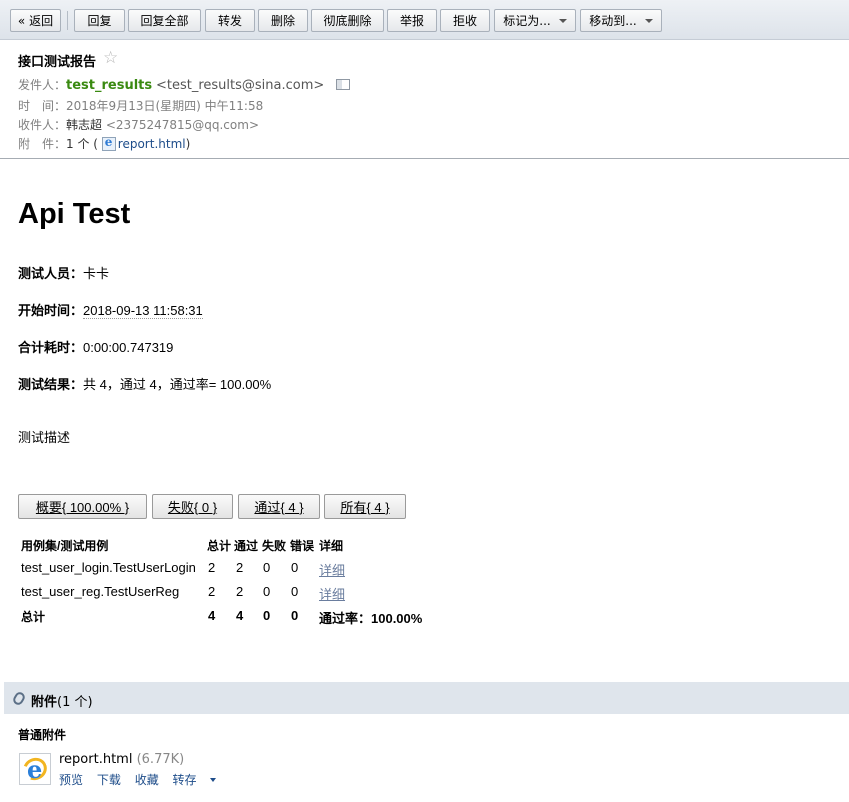  I want to click on attachment-row: 附 件：1 个 ( report.html), so click(104, 143).